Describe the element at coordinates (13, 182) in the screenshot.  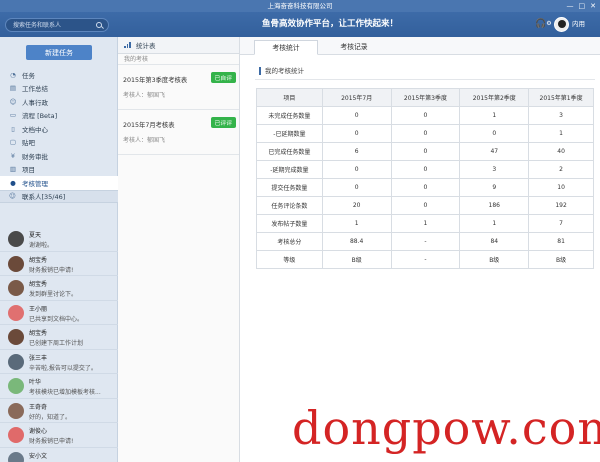
I see `assessment-icon: ●` at that location.